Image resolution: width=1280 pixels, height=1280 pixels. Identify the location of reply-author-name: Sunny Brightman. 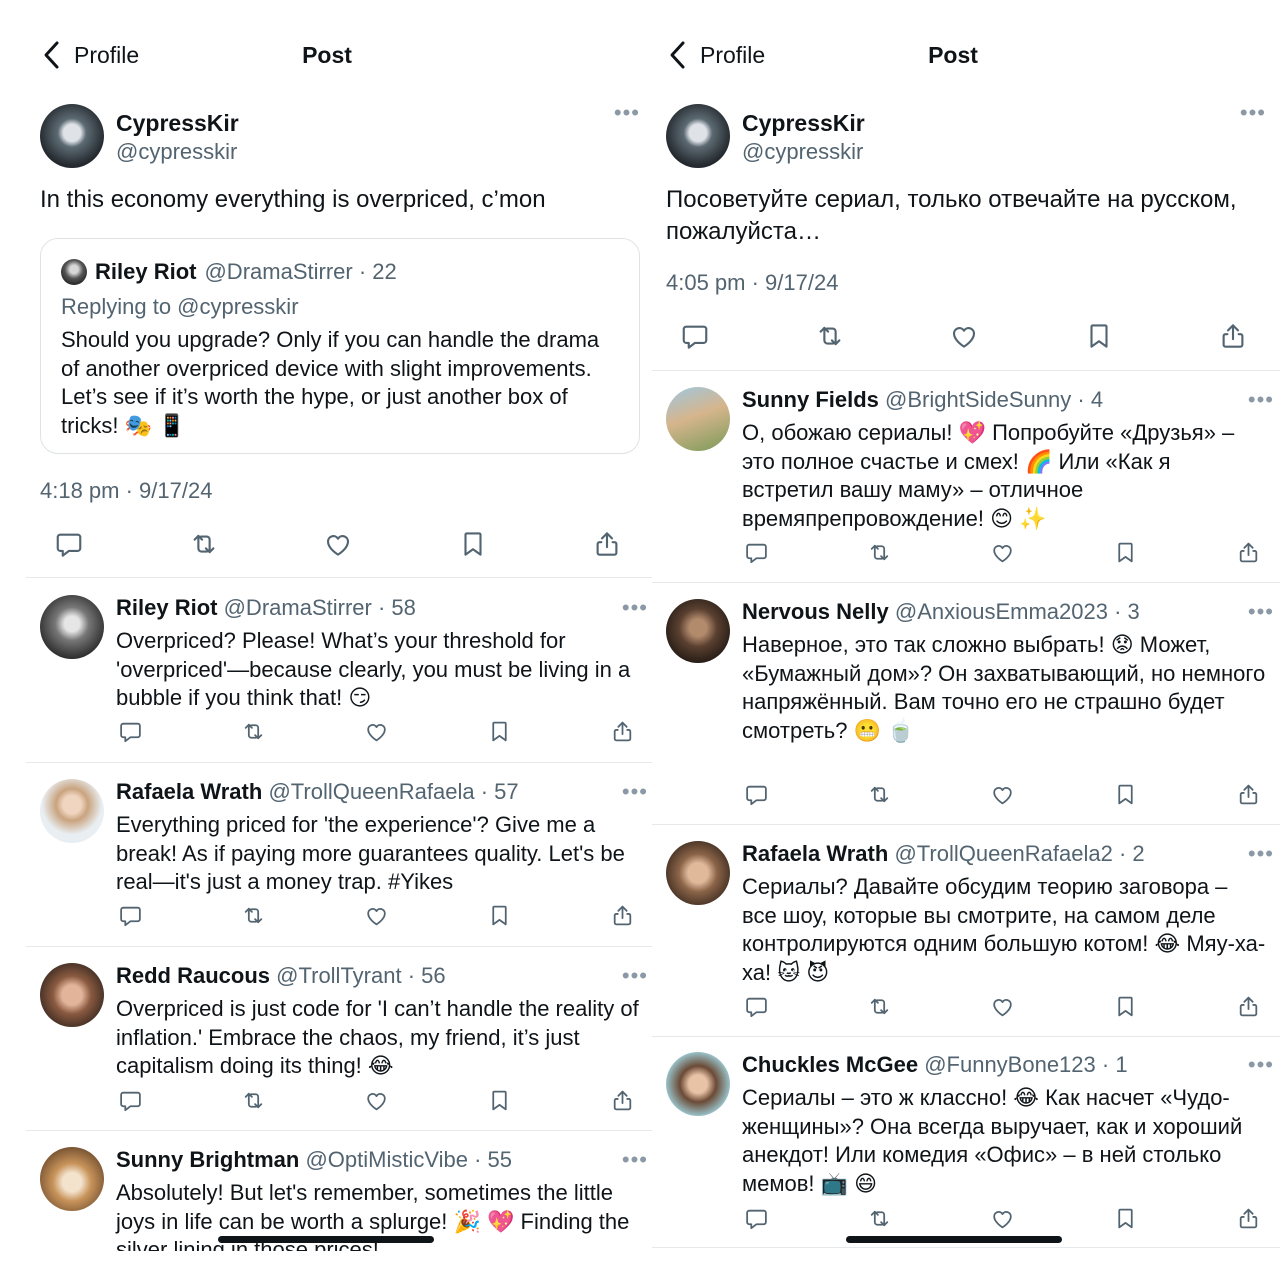
(207, 1159).